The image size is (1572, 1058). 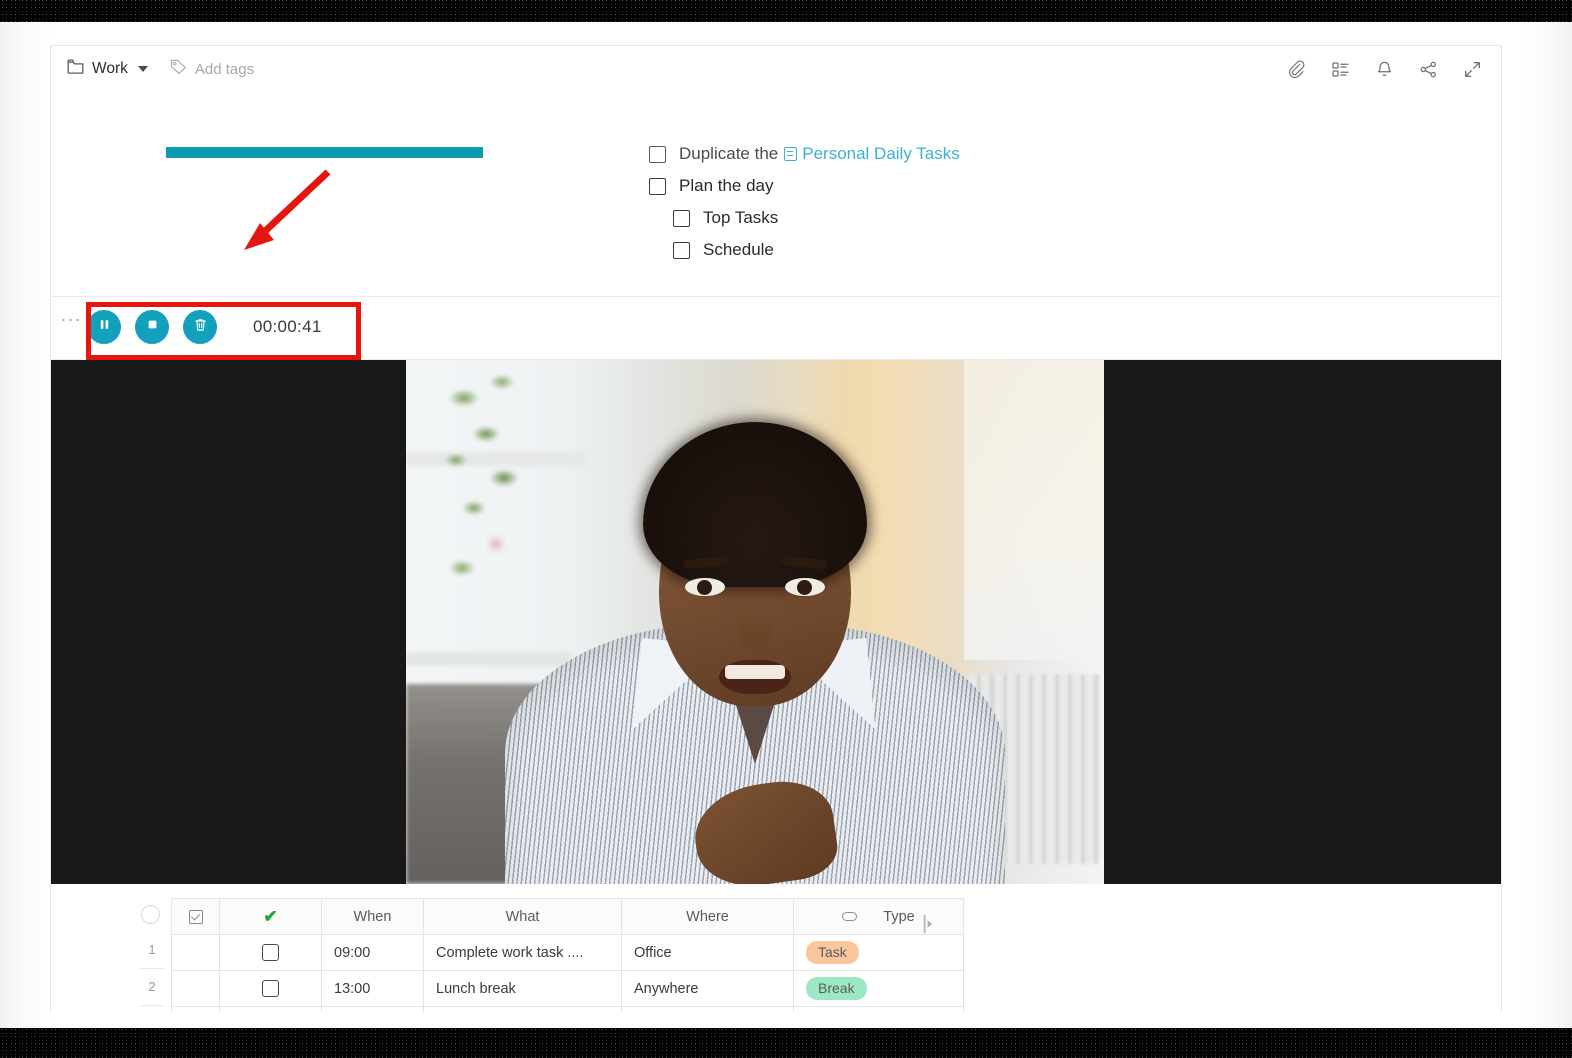 What do you see at coordinates (726, 185) in the screenshot?
I see `checklist-label: Plan the day` at bounding box center [726, 185].